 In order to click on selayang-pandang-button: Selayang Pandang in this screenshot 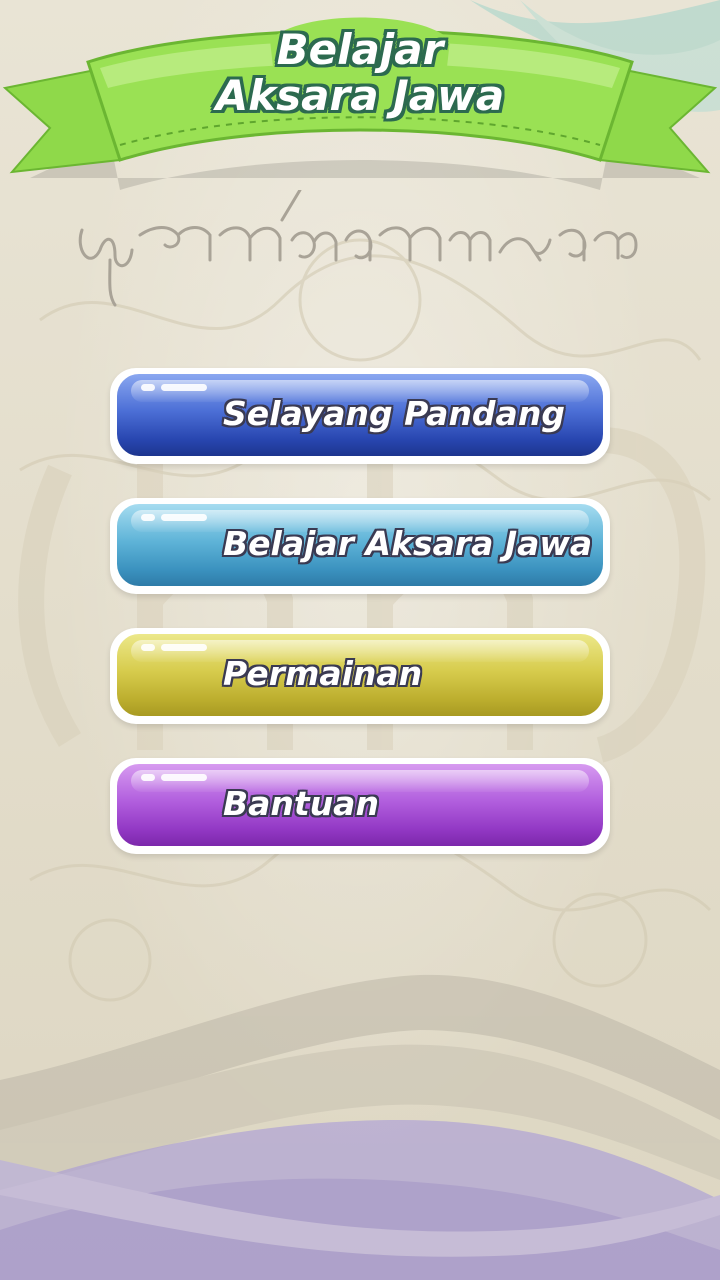, I will do `click(360, 416)`.